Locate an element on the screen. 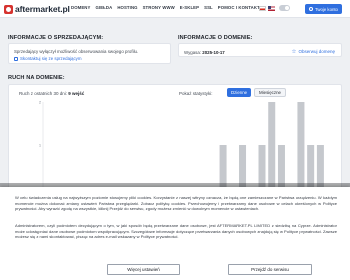 This screenshot has height=280, width=350. contact-seller-label: Skontaktuj się ze sprzedającym is located at coordinates (51, 58).